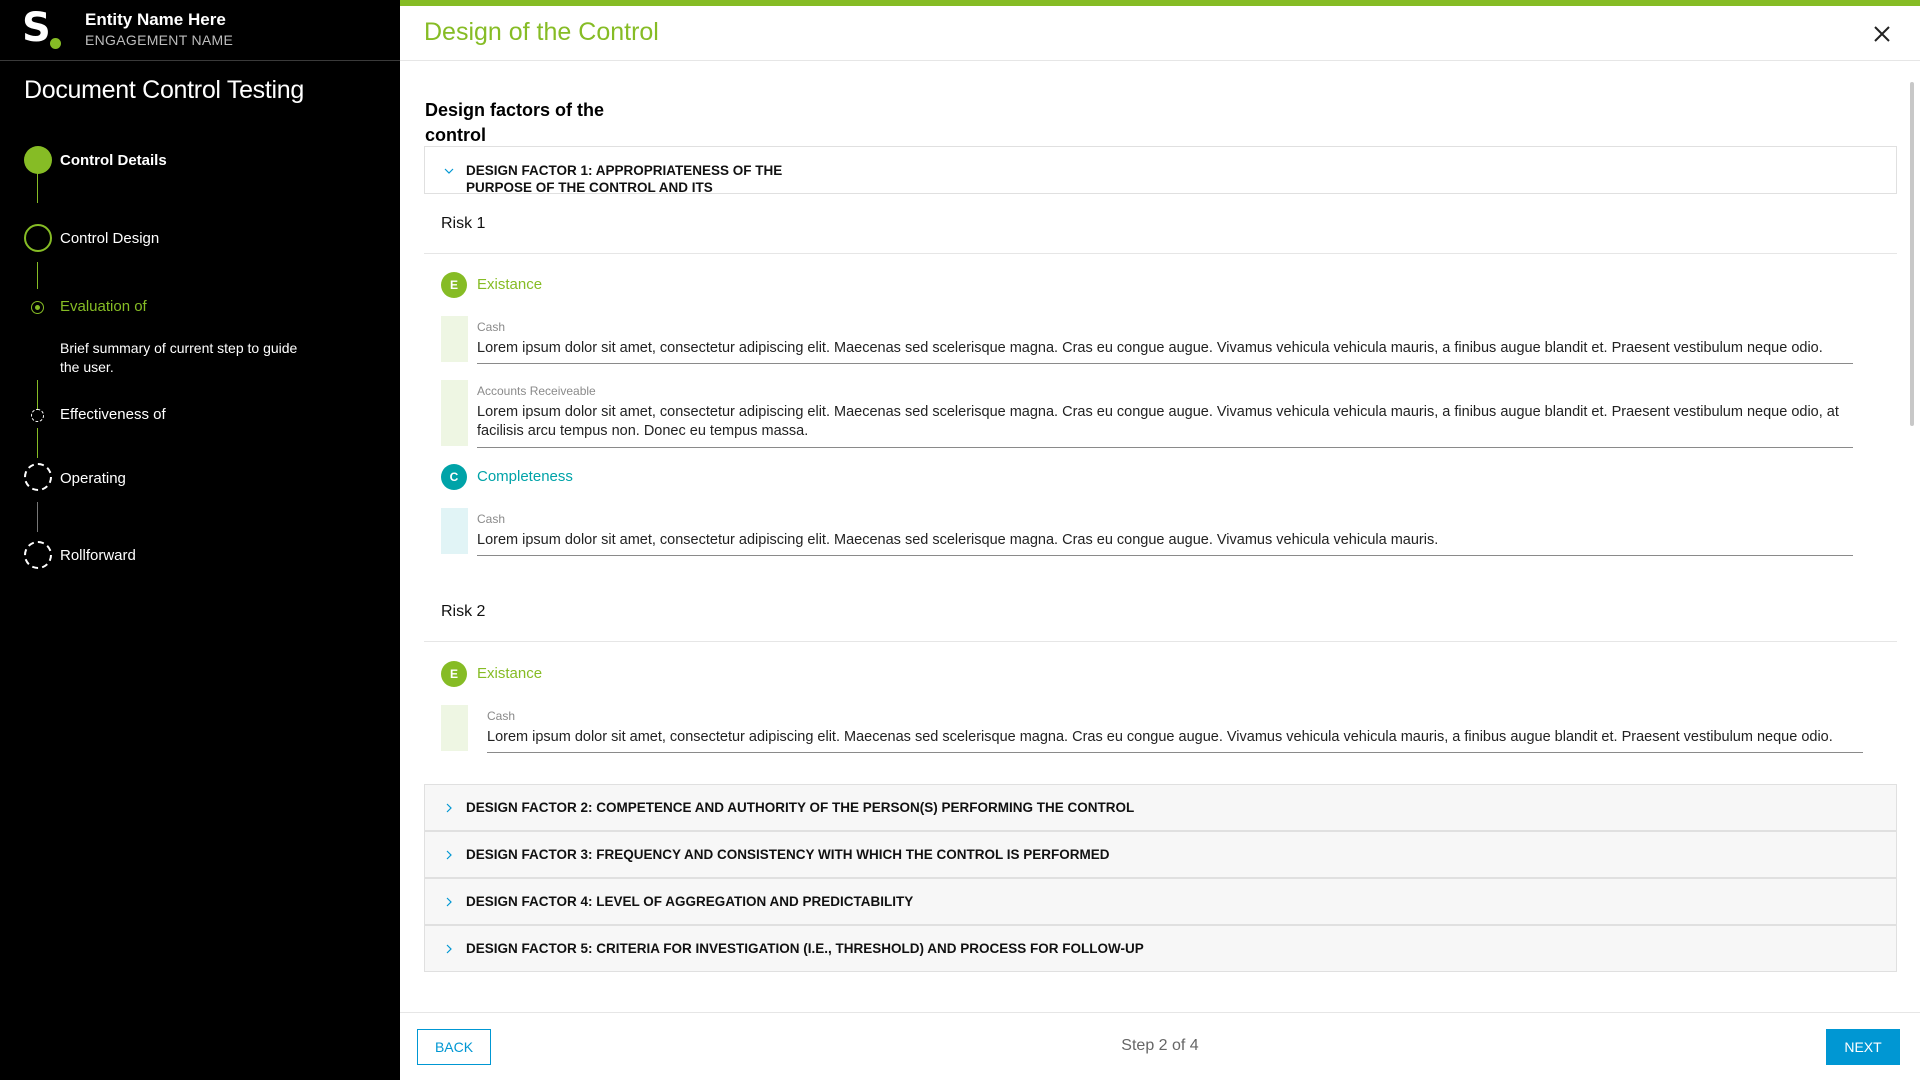 This screenshot has height=1080, width=1920. I want to click on sidebar-title: Document Control Testing, so click(164, 90).